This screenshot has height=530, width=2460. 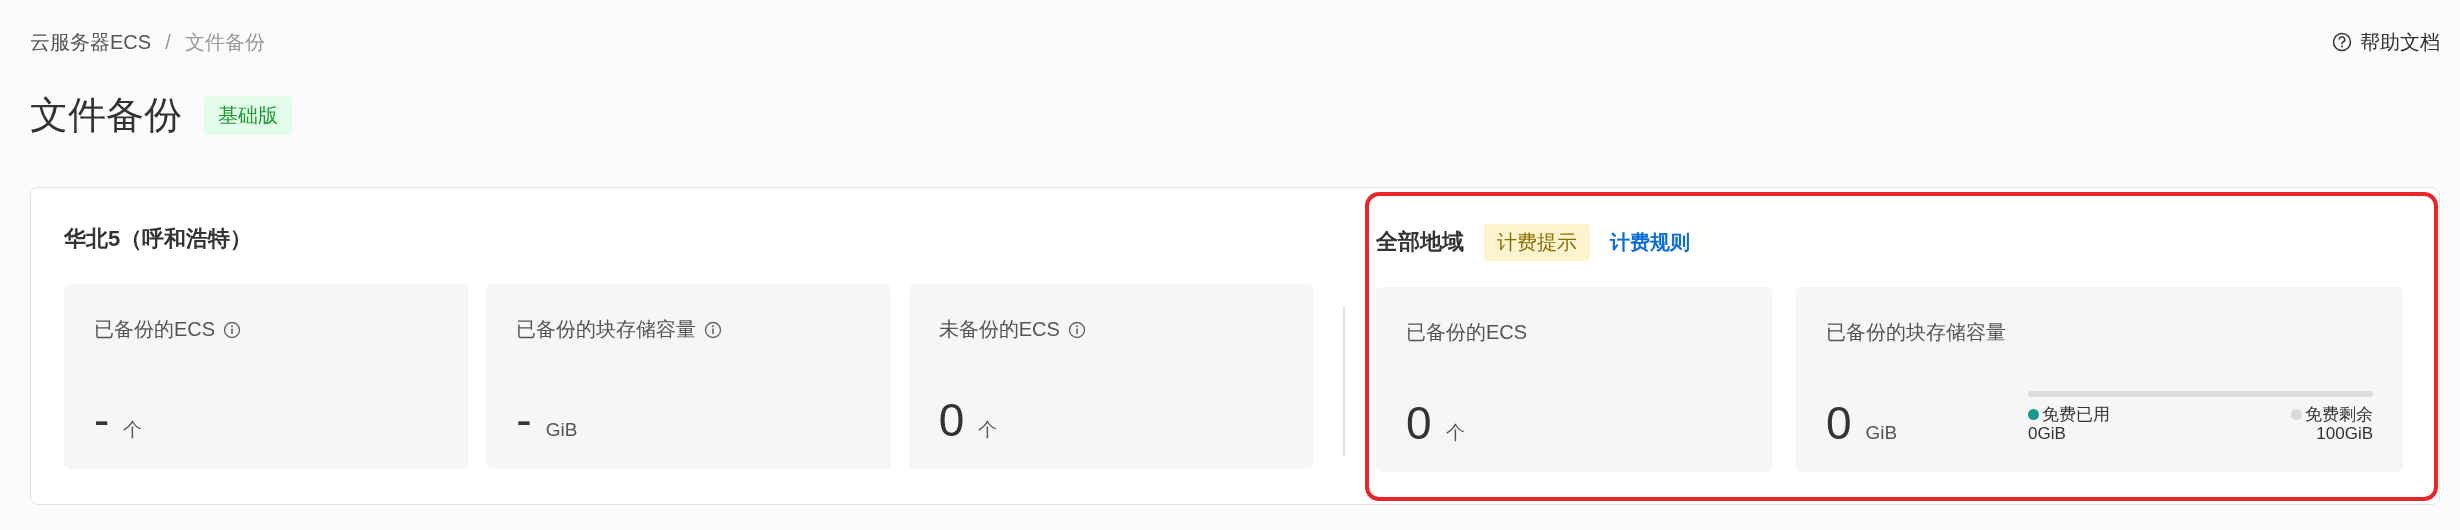 What do you see at coordinates (2386, 42) in the screenshot?
I see `help-link: 帮助文档` at bounding box center [2386, 42].